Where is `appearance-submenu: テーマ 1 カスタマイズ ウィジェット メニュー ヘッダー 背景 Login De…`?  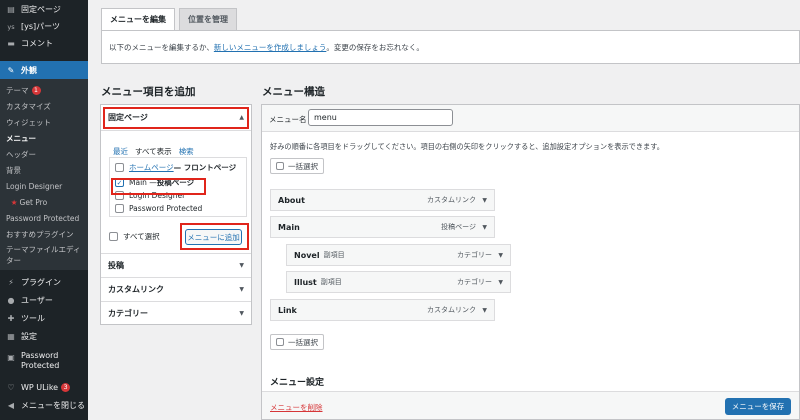 appearance-submenu: テーマ 1 カスタマイズ ウィジェット メニュー ヘッダー 背景 Login De… is located at coordinates (44, 174).